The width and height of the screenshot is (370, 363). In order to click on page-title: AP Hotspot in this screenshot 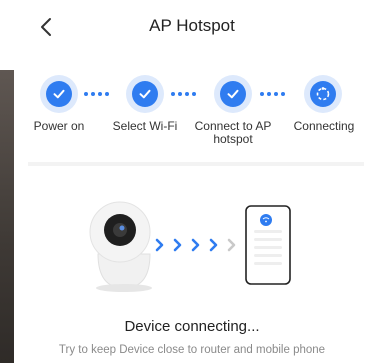, I will do `click(192, 25)`.